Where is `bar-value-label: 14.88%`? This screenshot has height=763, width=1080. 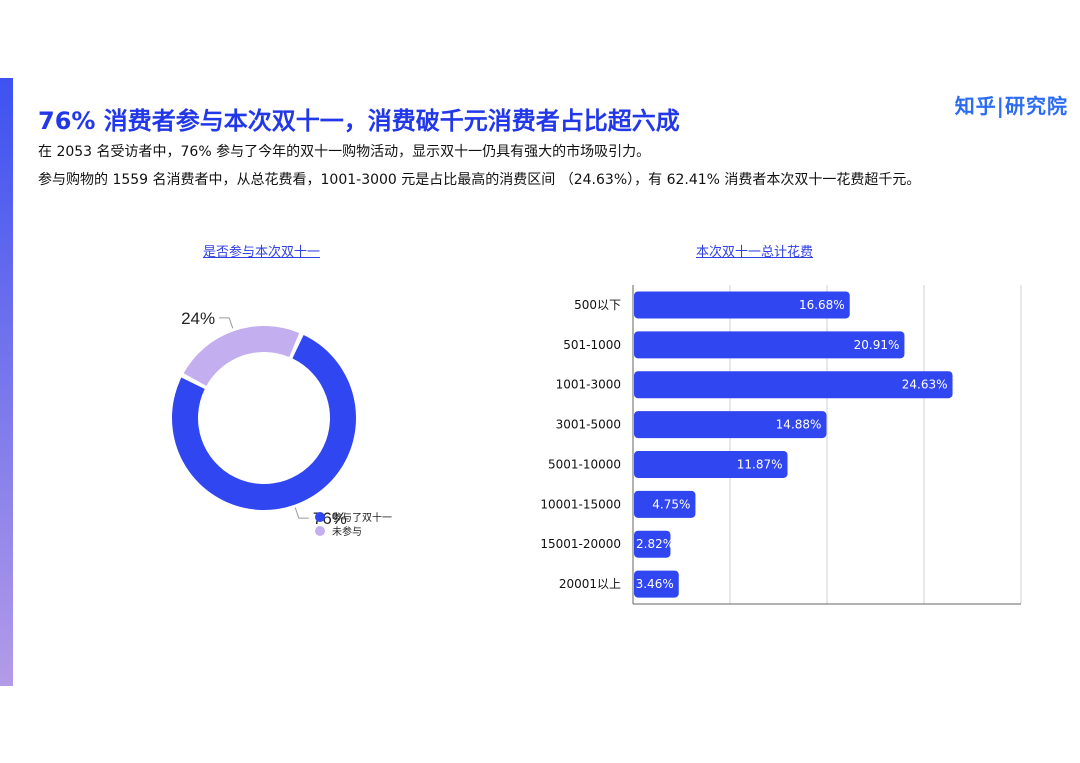 bar-value-label: 14.88% is located at coordinates (799, 425).